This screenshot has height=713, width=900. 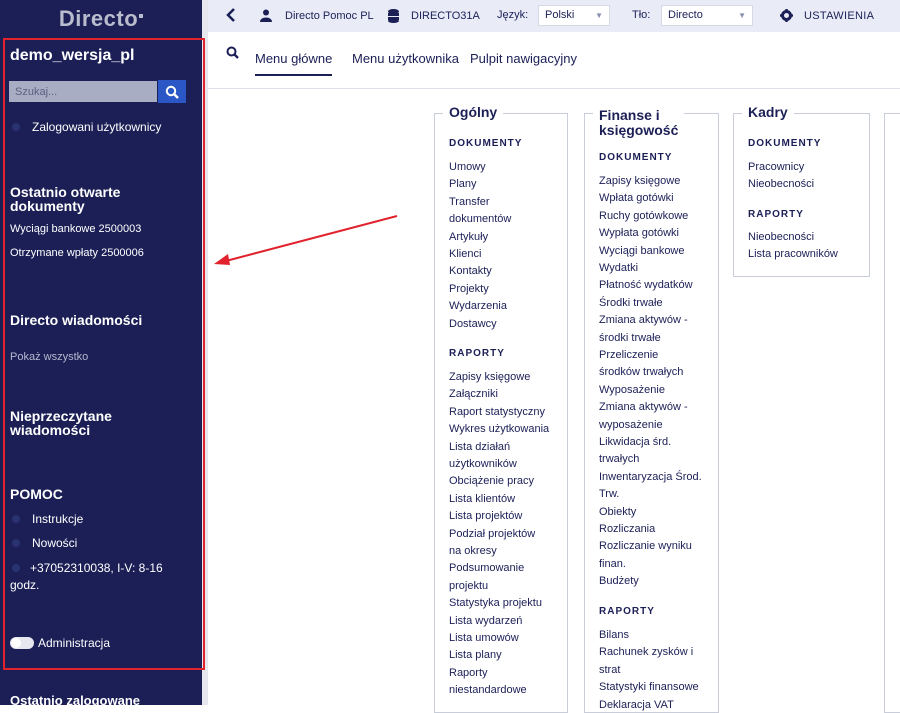 I want to click on menu-link: Wydarzenia, so click(x=478, y=306).